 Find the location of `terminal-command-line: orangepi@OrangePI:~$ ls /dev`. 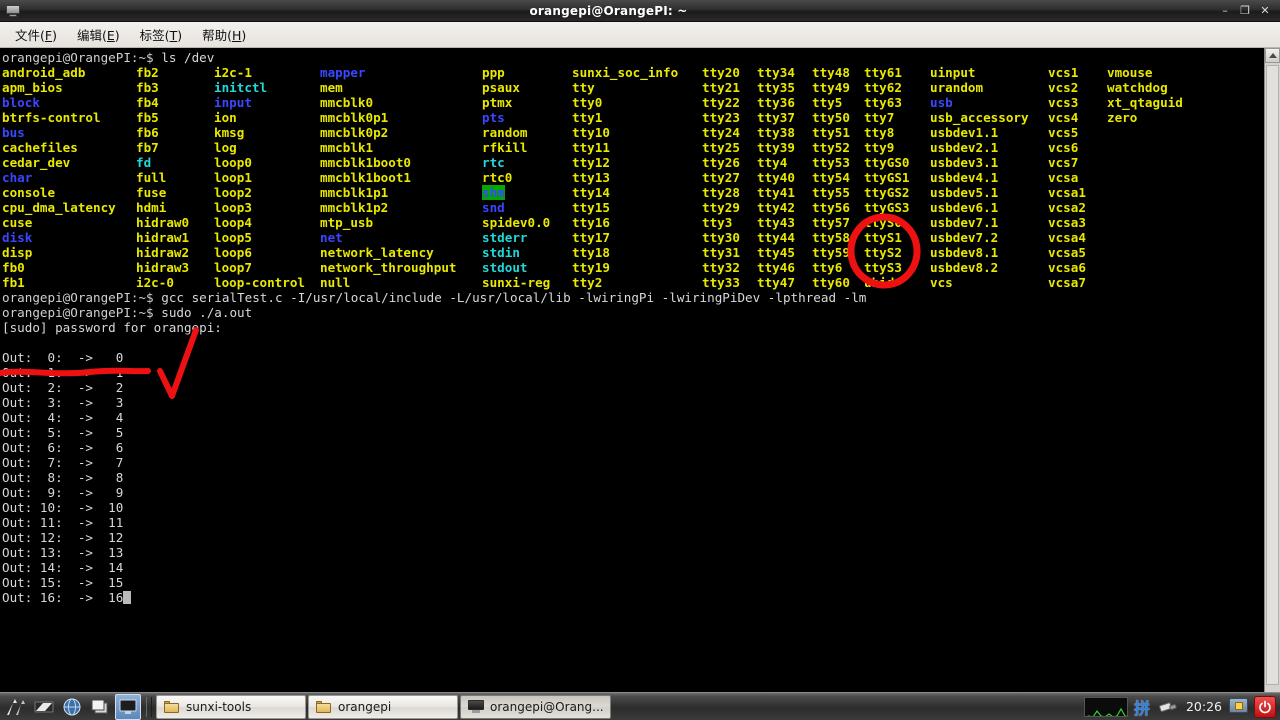

terminal-command-line: orangepi@OrangePI:~$ ls /dev is located at coordinates (633, 57).